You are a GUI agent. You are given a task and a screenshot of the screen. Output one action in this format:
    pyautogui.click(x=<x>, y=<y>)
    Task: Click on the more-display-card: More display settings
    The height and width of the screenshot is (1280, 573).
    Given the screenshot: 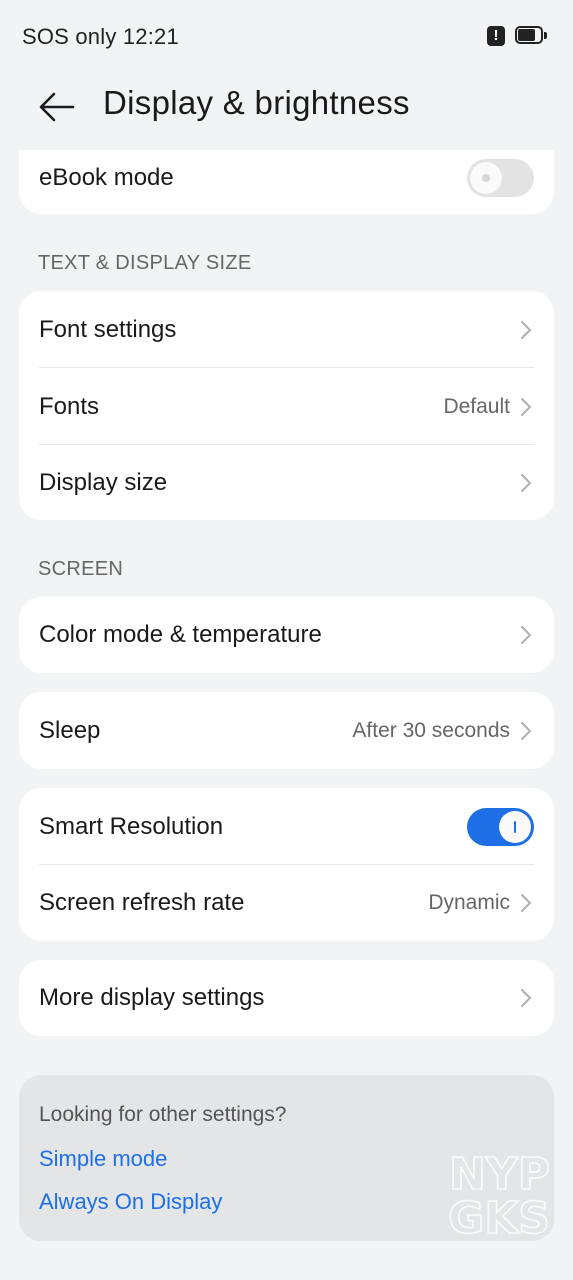 What is the action you would take?
    pyautogui.click(x=286, y=998)
    